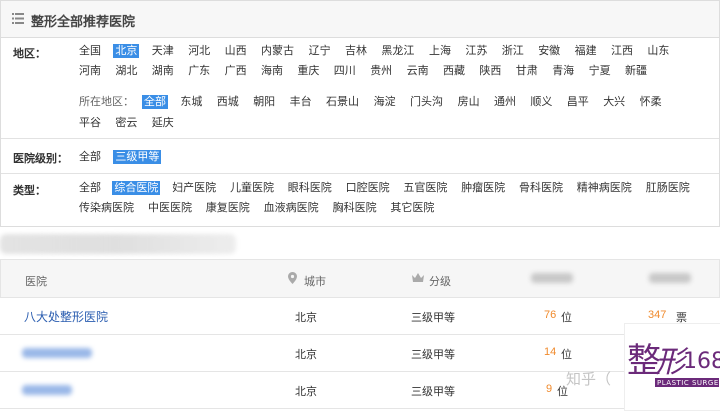 The height and width of the screenshot is (413, 720). What do you see at coordinates (527, 71) in the screenshot?
I see `region-option: 甘肃` at bounding box center [527, 71].